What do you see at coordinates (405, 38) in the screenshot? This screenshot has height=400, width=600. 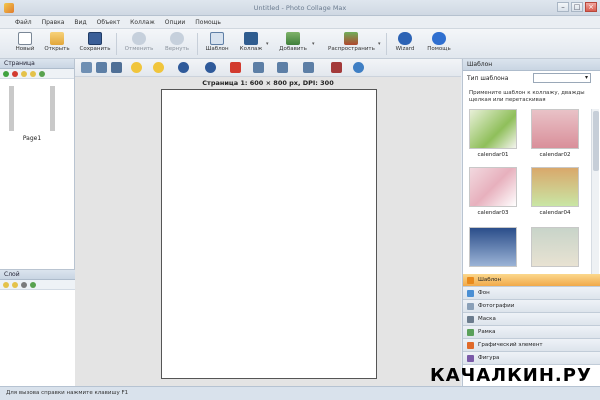 I see `wizard-icon` at bounding box center [405, 38].